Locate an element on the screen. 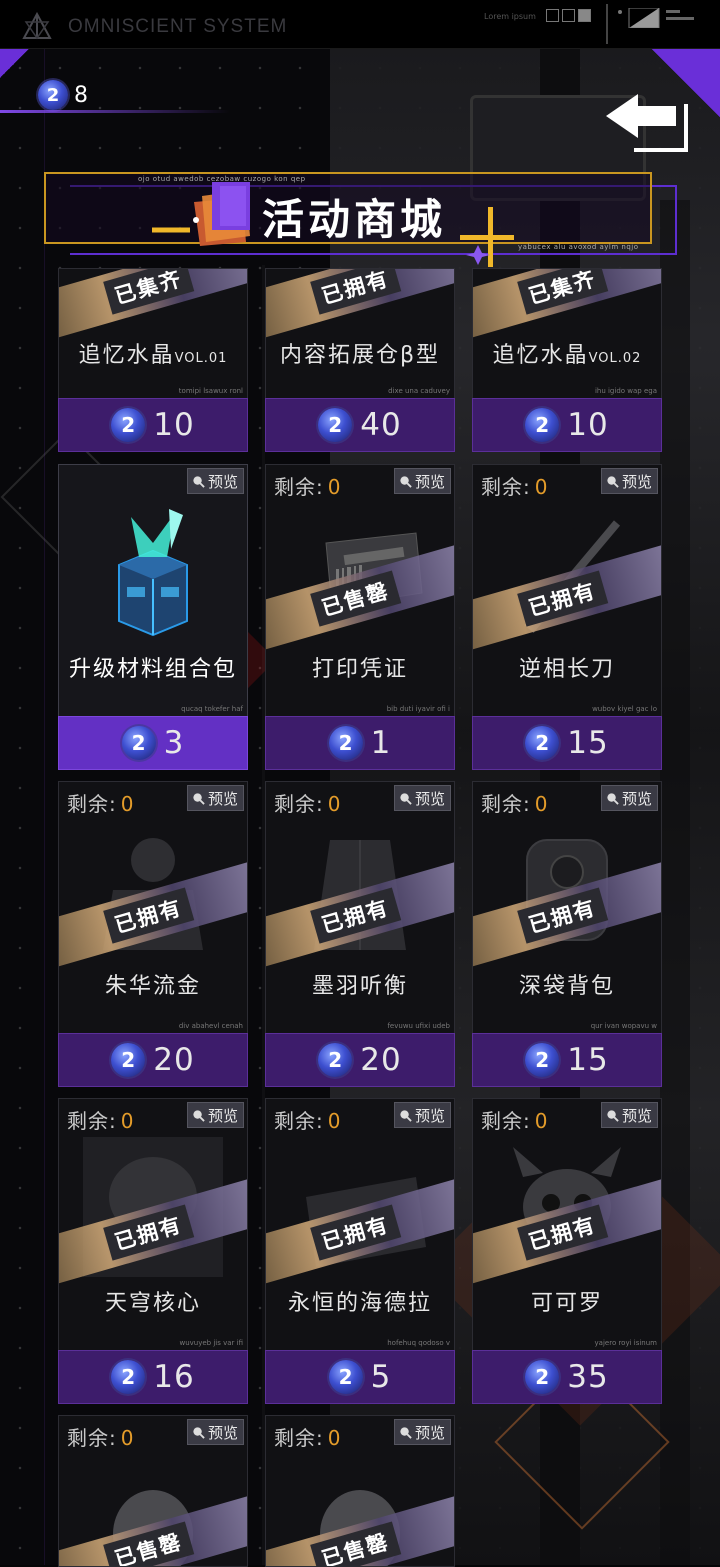  price-button: 2 40 is located at coordinates (360, 425).